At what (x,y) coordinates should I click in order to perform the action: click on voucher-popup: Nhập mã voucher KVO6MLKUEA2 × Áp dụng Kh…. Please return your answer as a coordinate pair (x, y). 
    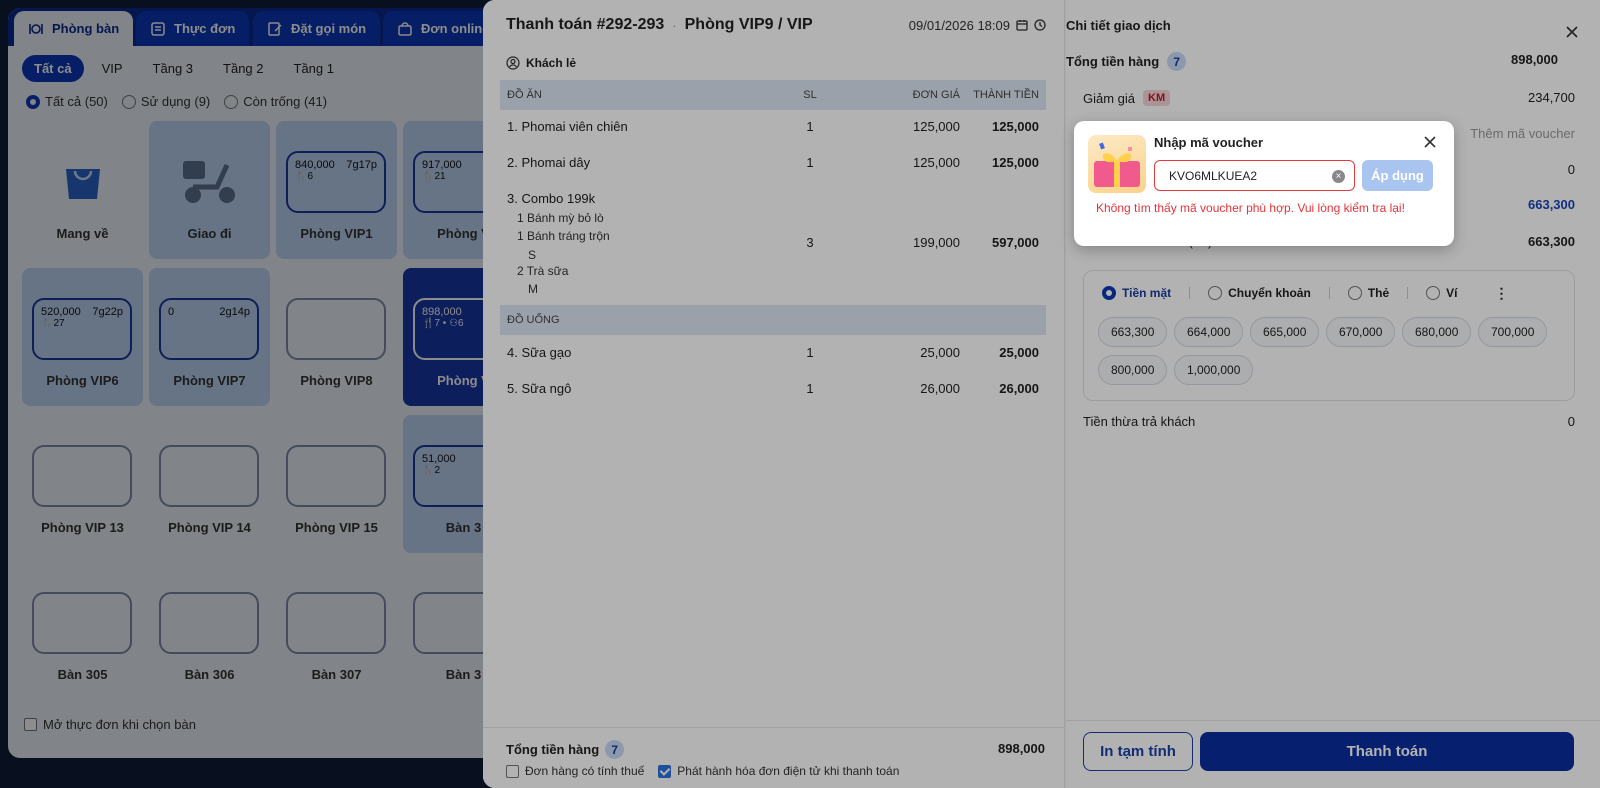
    Looking at the image, I should click on (1264, 183).